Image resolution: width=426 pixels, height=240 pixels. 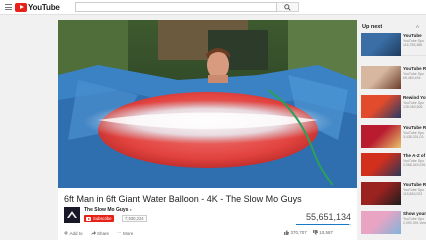 I want to click on thumbs-up-icon, so click(x=286, y=232).